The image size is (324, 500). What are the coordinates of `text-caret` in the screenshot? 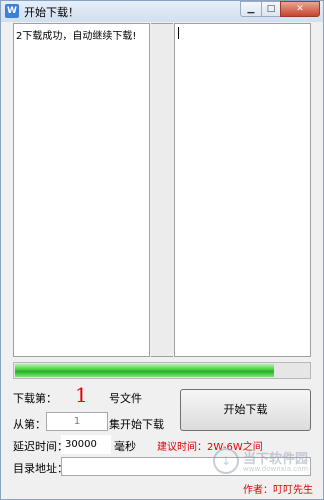 It's located at (178, 33).